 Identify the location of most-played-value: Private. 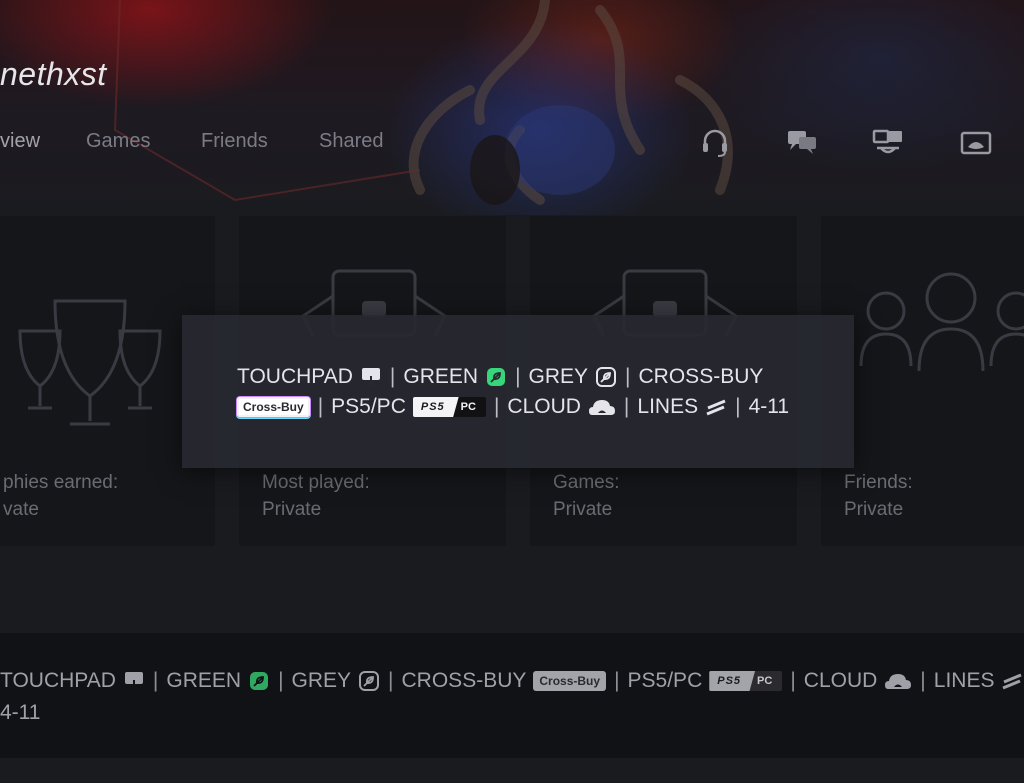
(292, 509).